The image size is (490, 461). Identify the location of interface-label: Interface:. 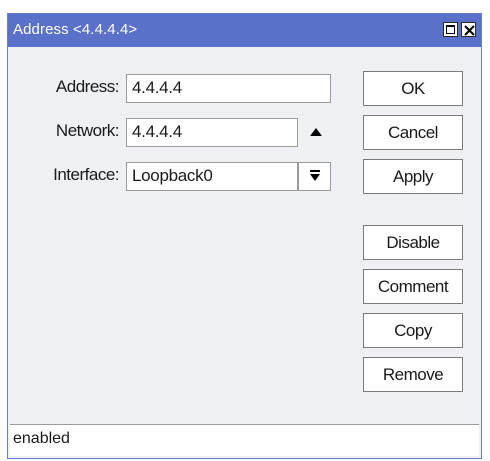
(86, 174).